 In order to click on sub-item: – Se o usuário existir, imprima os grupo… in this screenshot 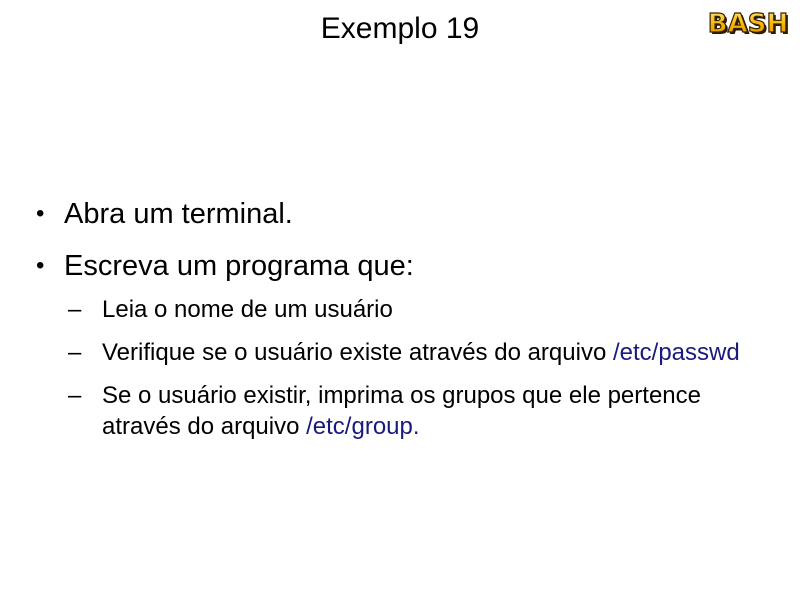, I will do `click(412, 411)`.